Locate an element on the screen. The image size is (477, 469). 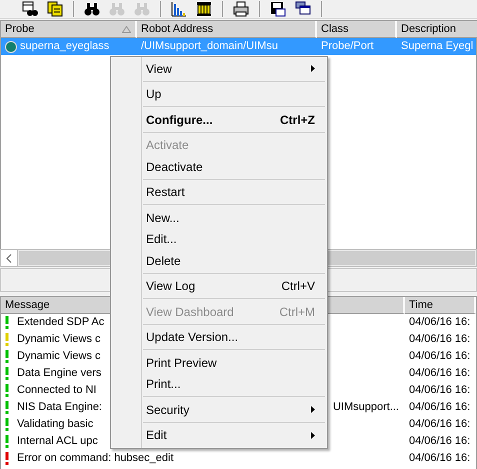
message-text: Validating basic is located at coordinates (55, 424).